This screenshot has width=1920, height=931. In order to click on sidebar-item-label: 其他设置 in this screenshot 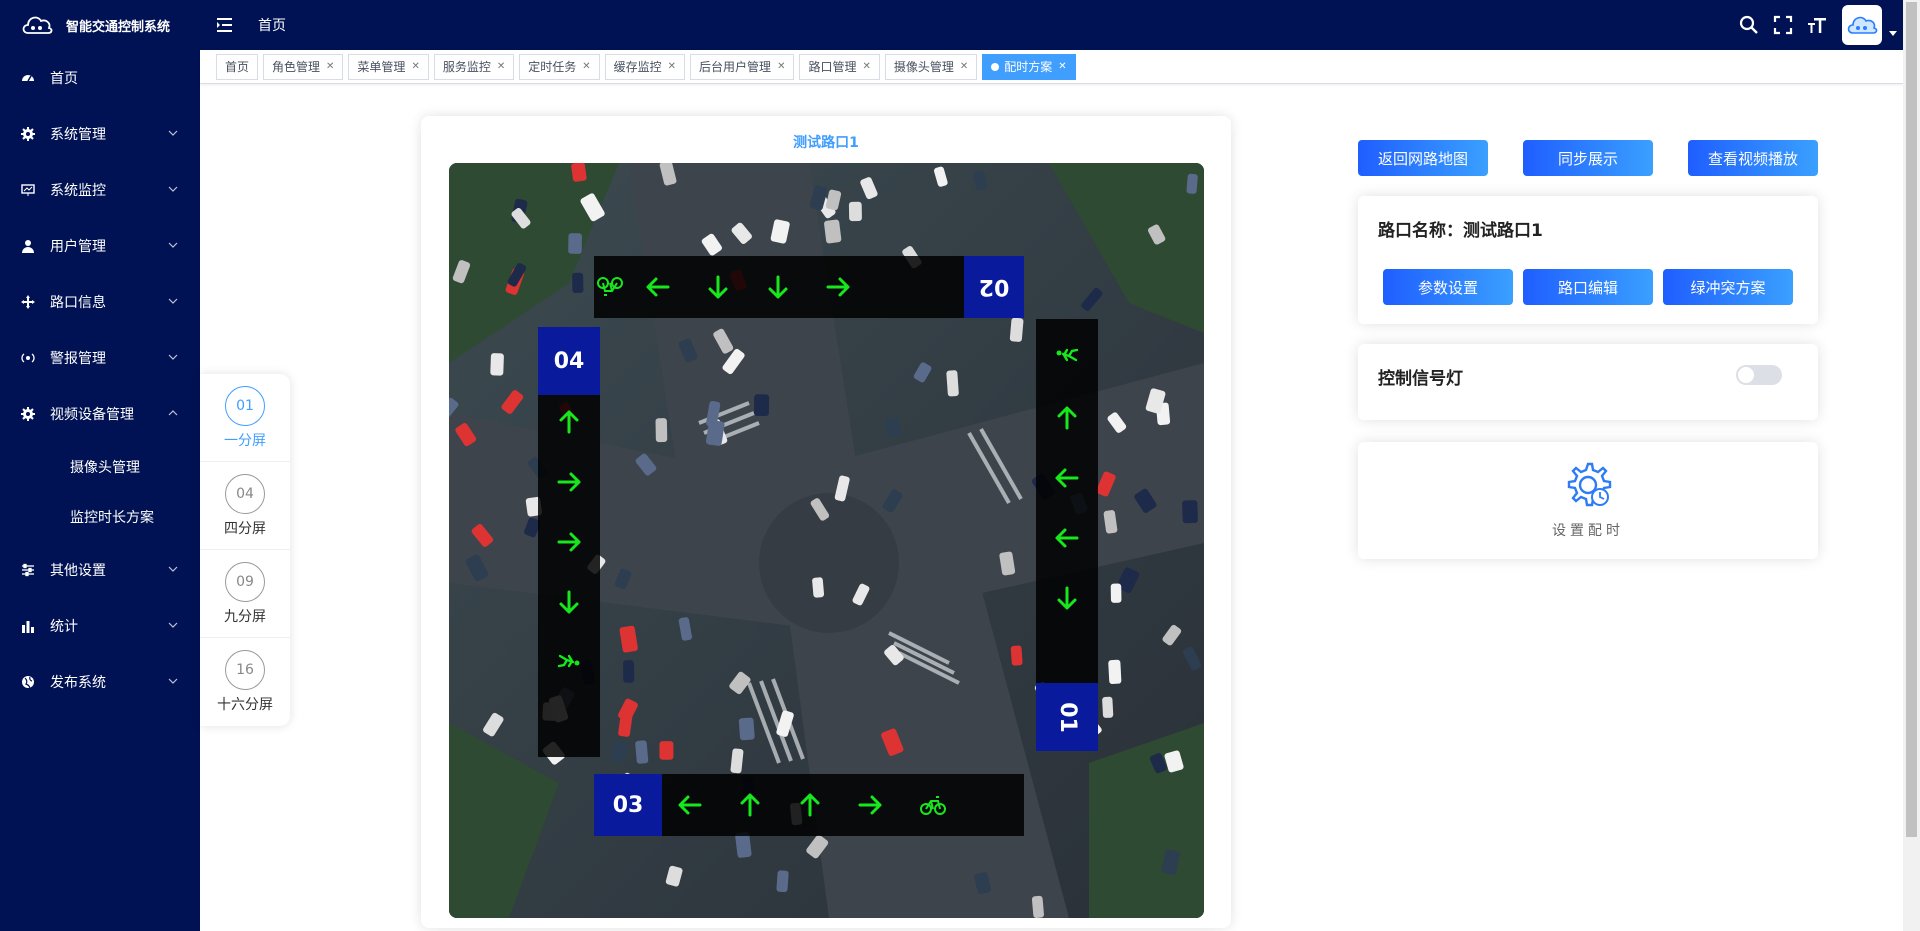, I will do `click(78, 571)`.